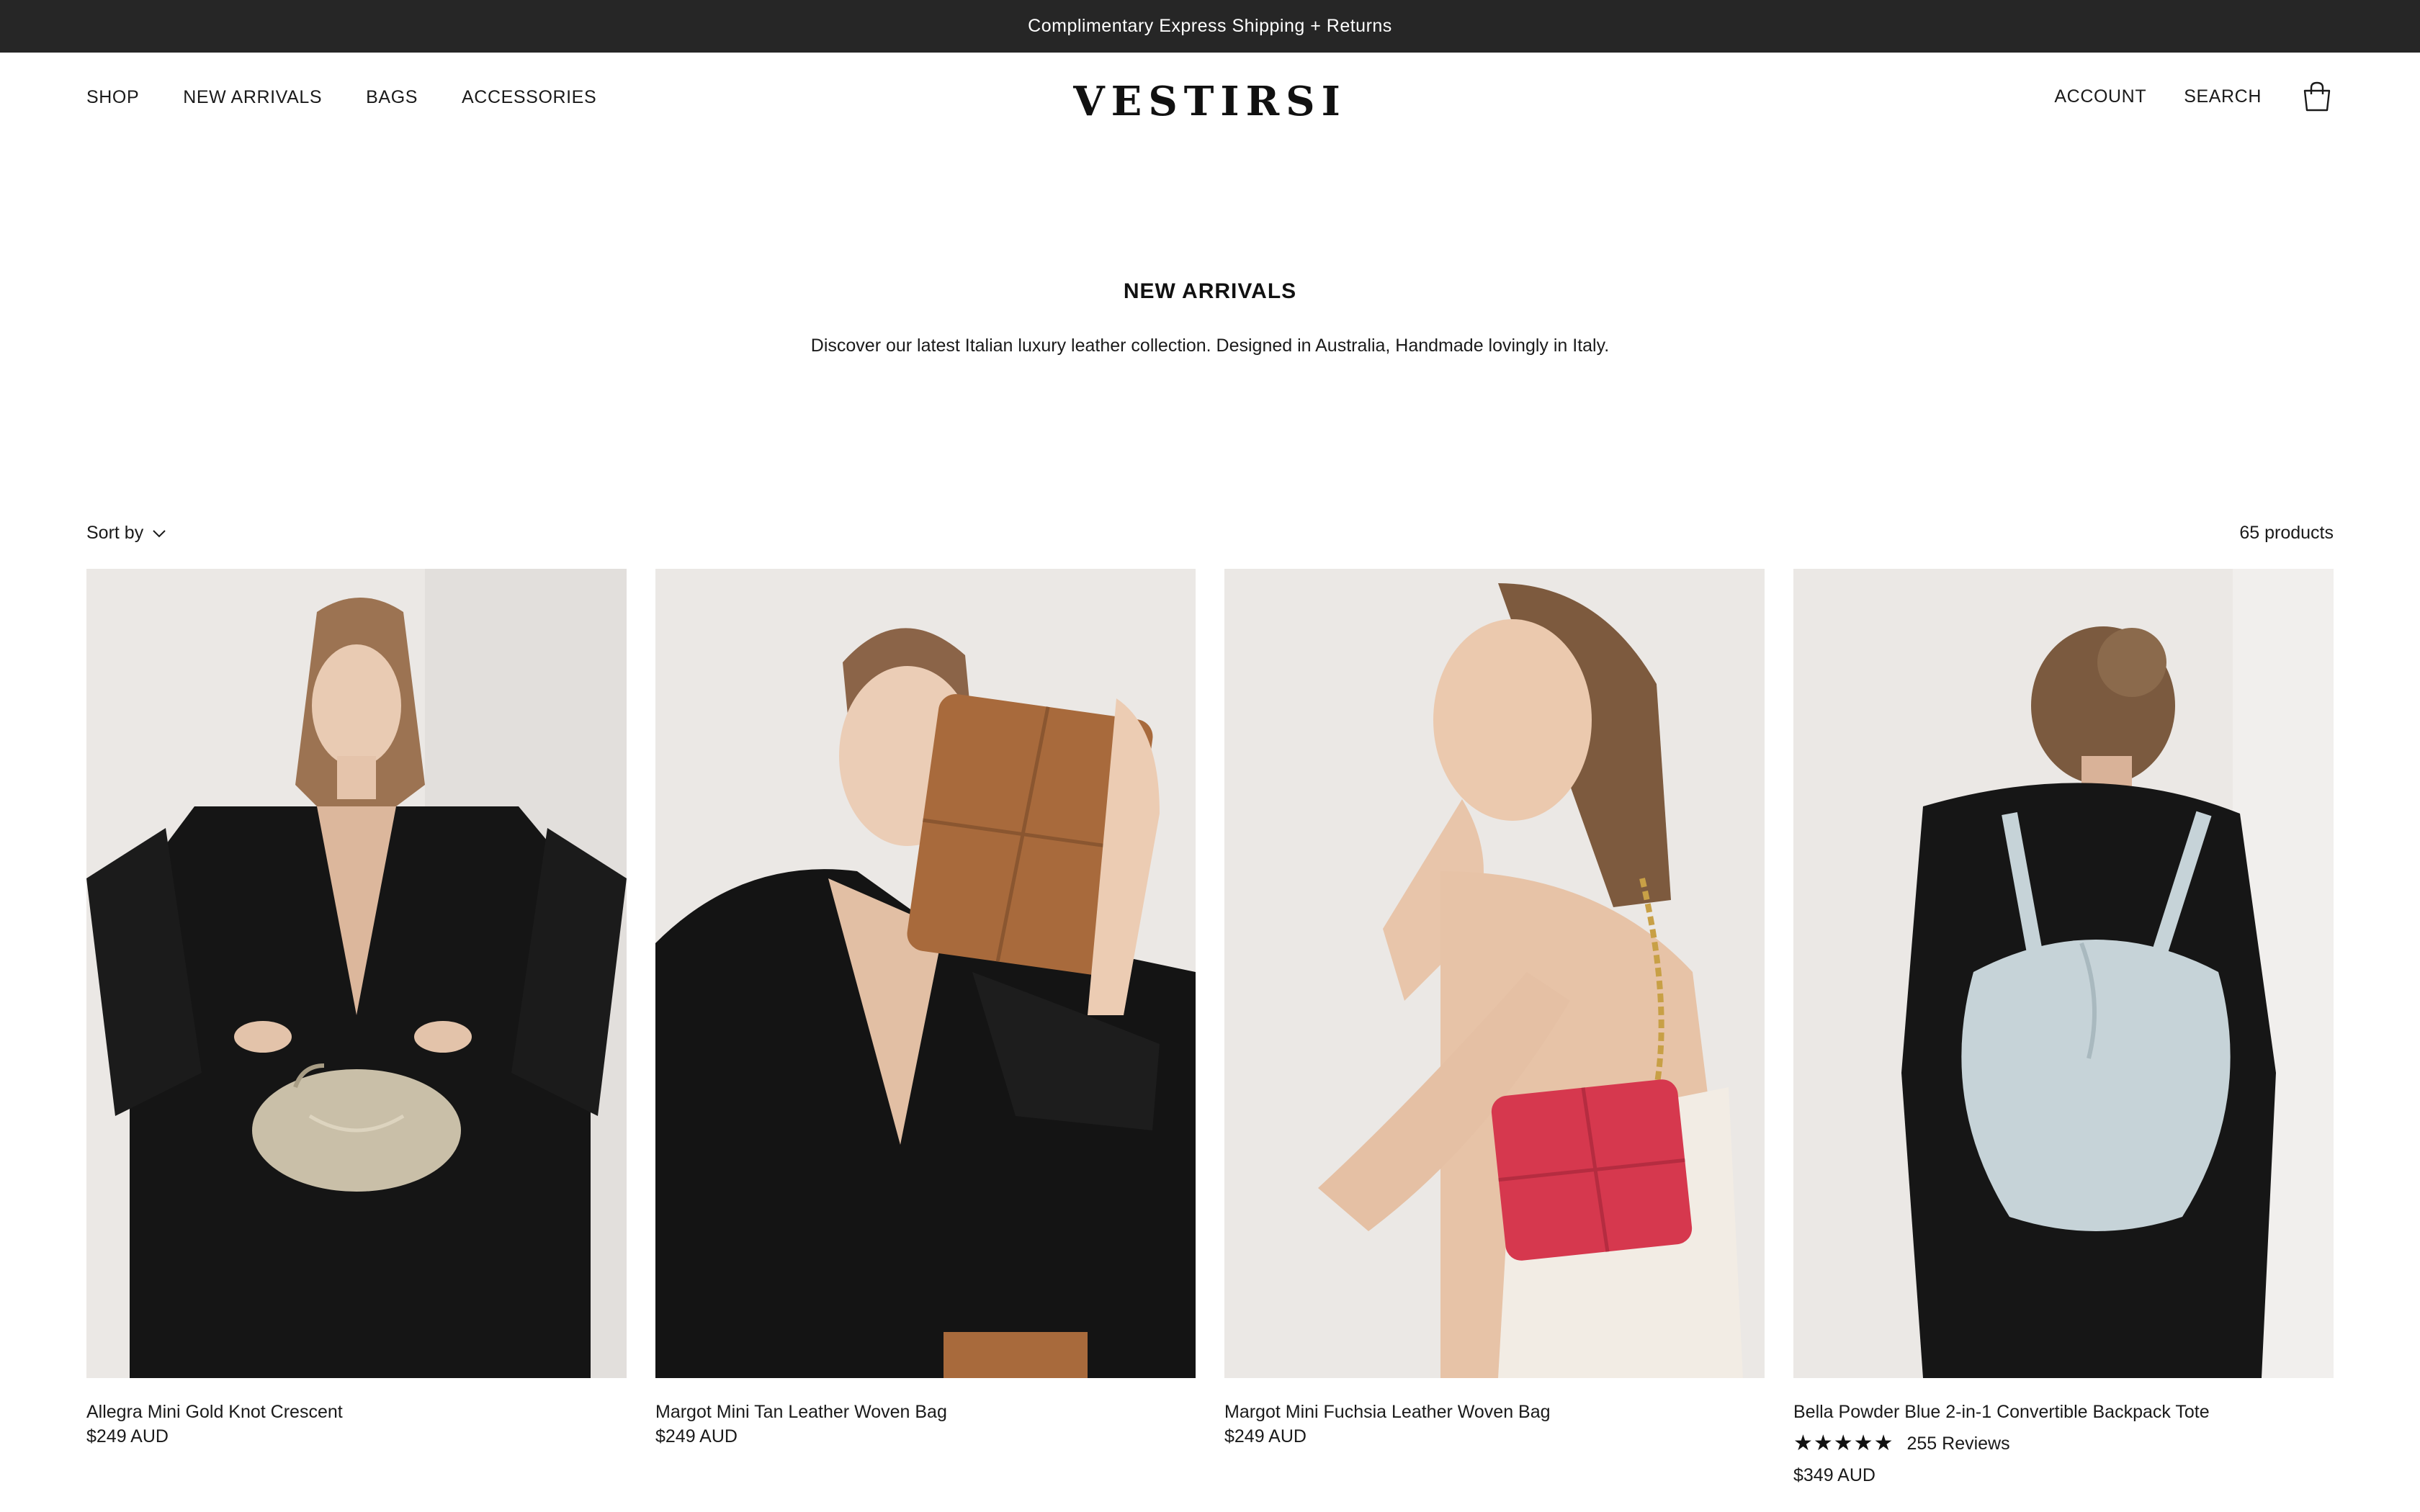 The width and height of the screenshot is (2420, 1512). What do you see at coordinates (1210, 537) in the screenshot?
I see `collection-toolbar: Sort by 65 products` at bounding box center [1210, 537].